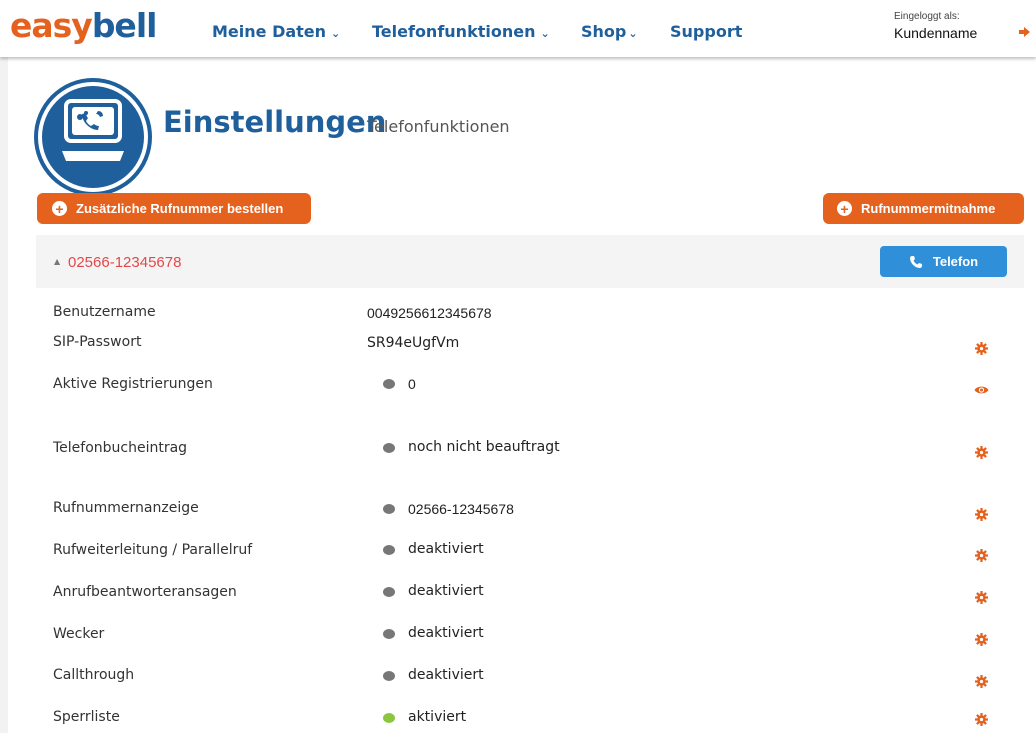 The width and height of the screenshot is (1036, 733). What do you see at coordinates (51, 25) in the screenshot?
I see `logo-part-easy: easy` at bounding box center [51, 25].